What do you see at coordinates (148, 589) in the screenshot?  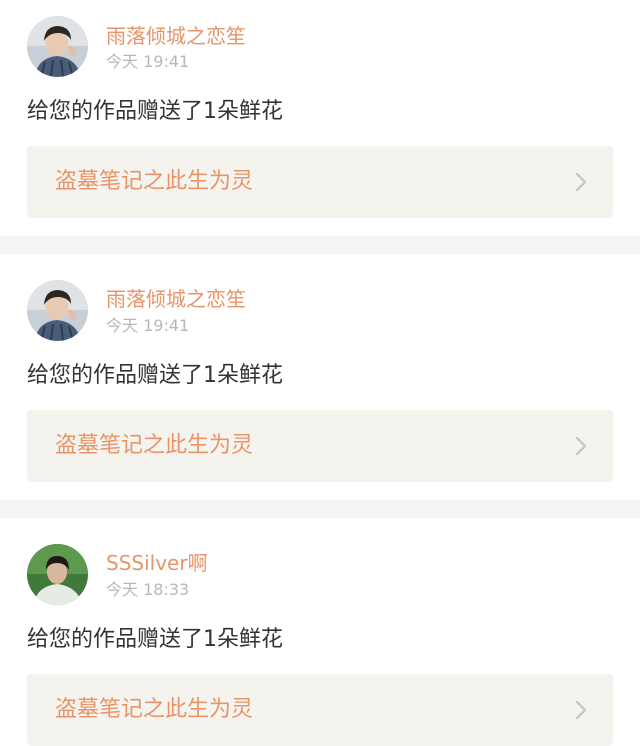 I see `timestamp: 今天 18:33` at bounding box center [148, 589].